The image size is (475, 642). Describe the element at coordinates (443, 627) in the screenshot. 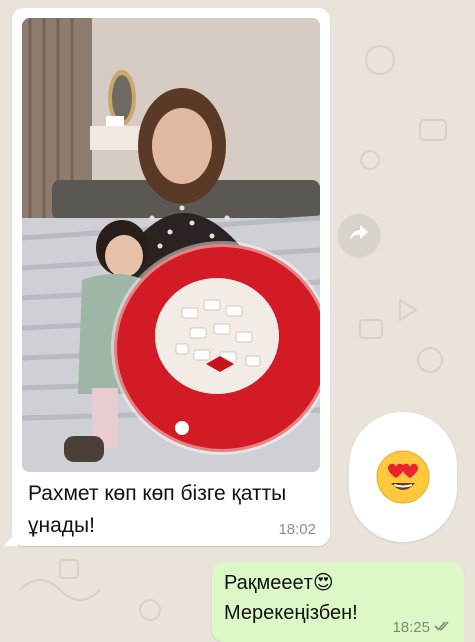

I see `double-check-icon` at that location.